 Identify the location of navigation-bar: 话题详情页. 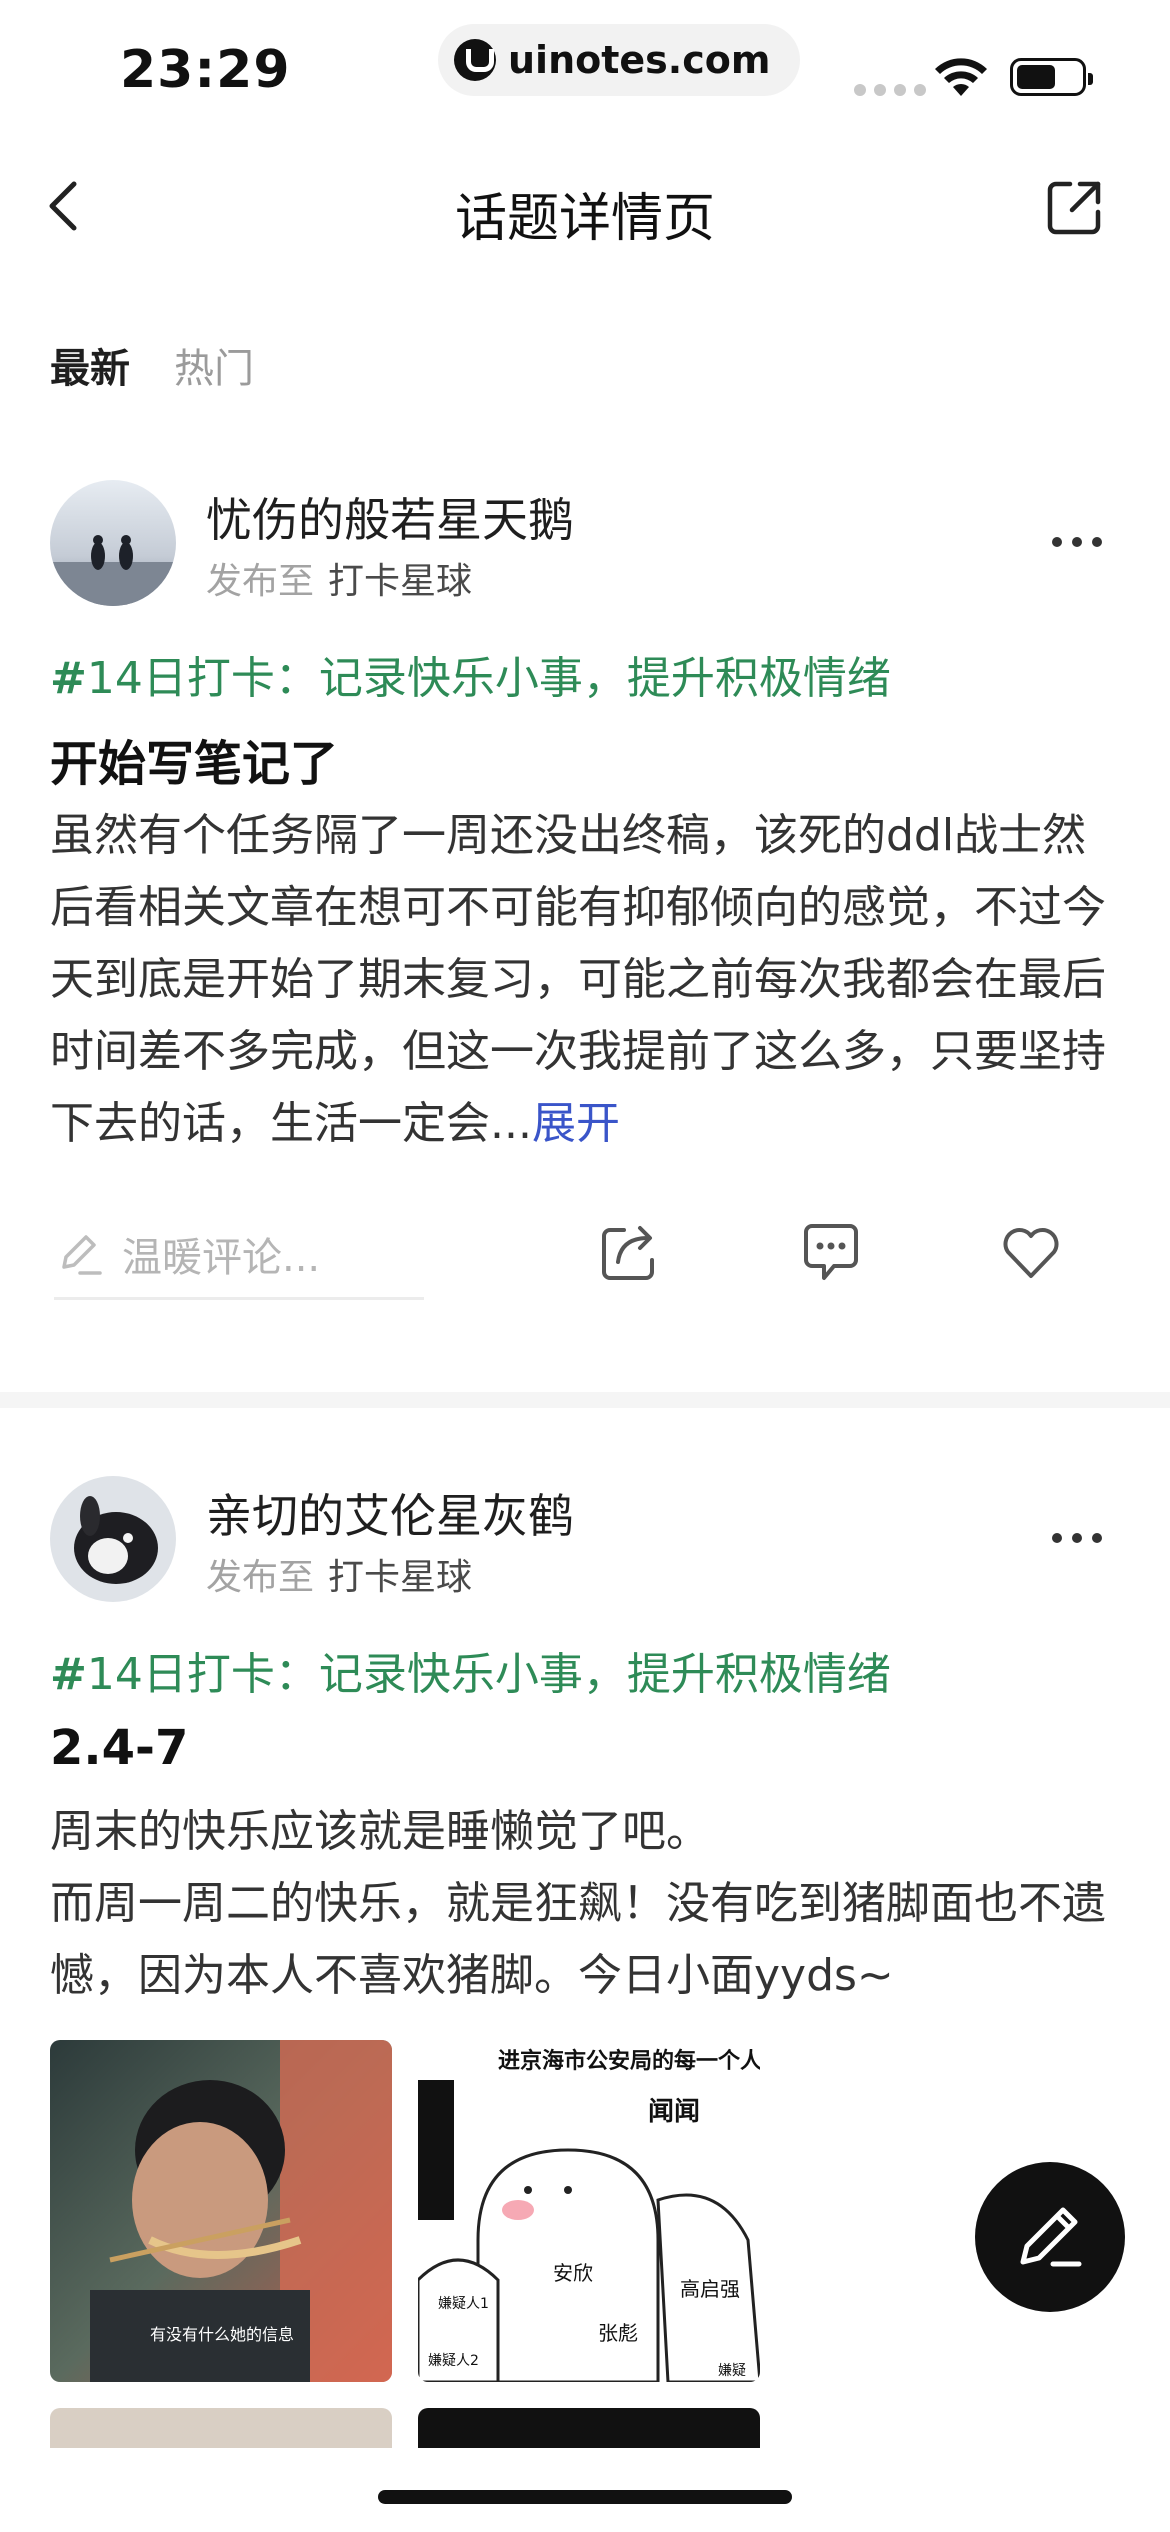
(585, 205).